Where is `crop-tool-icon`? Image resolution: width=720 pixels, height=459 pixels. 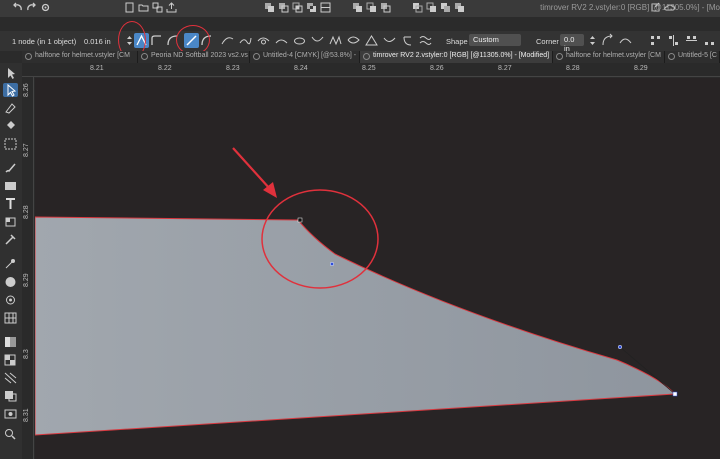 crop-tool-icon is located at coordinates (10, 300).